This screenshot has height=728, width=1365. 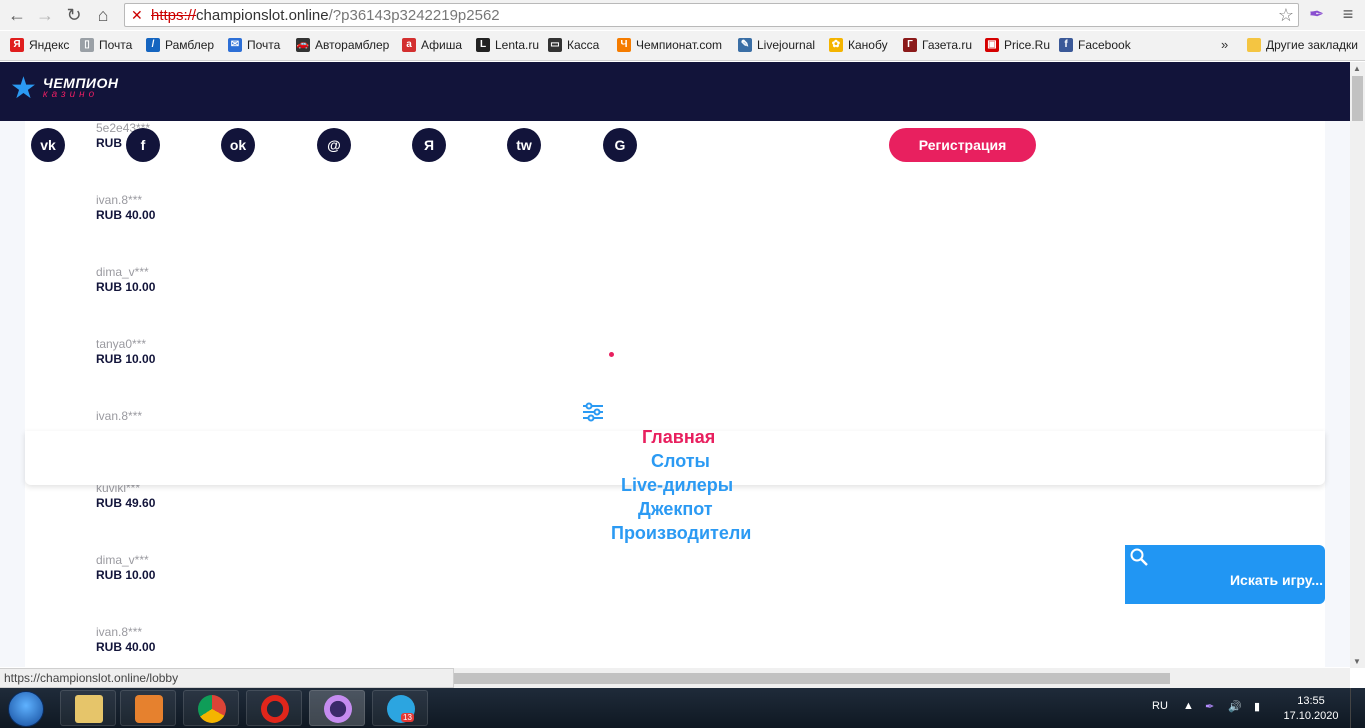 I want to click on scroll-thumb, so click(x=1357, y=98).